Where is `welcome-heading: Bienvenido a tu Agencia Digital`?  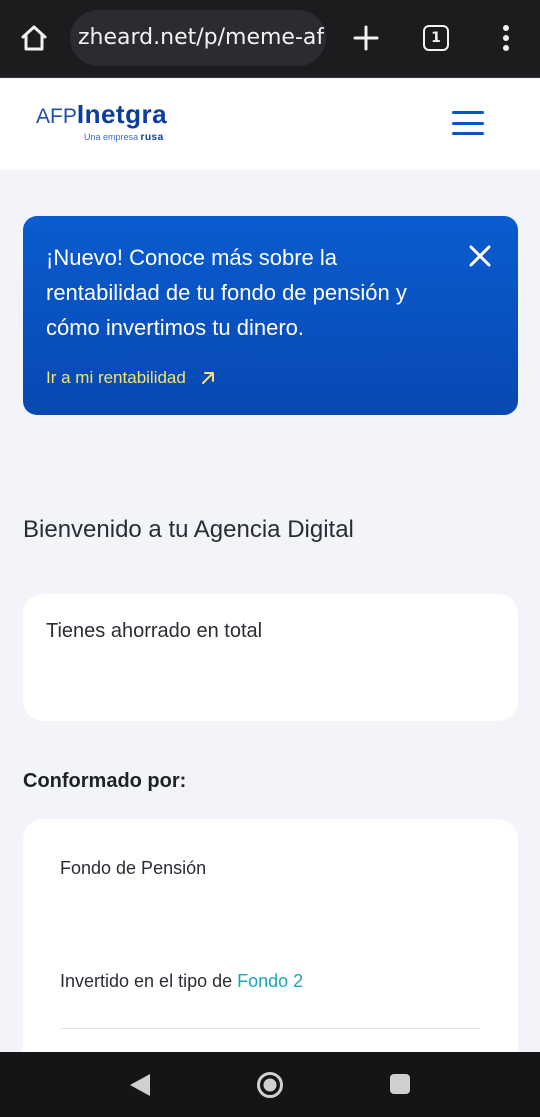
welcome-heading: Bienvenido a tu Agencia Digital is located at coordinates (188, 529).